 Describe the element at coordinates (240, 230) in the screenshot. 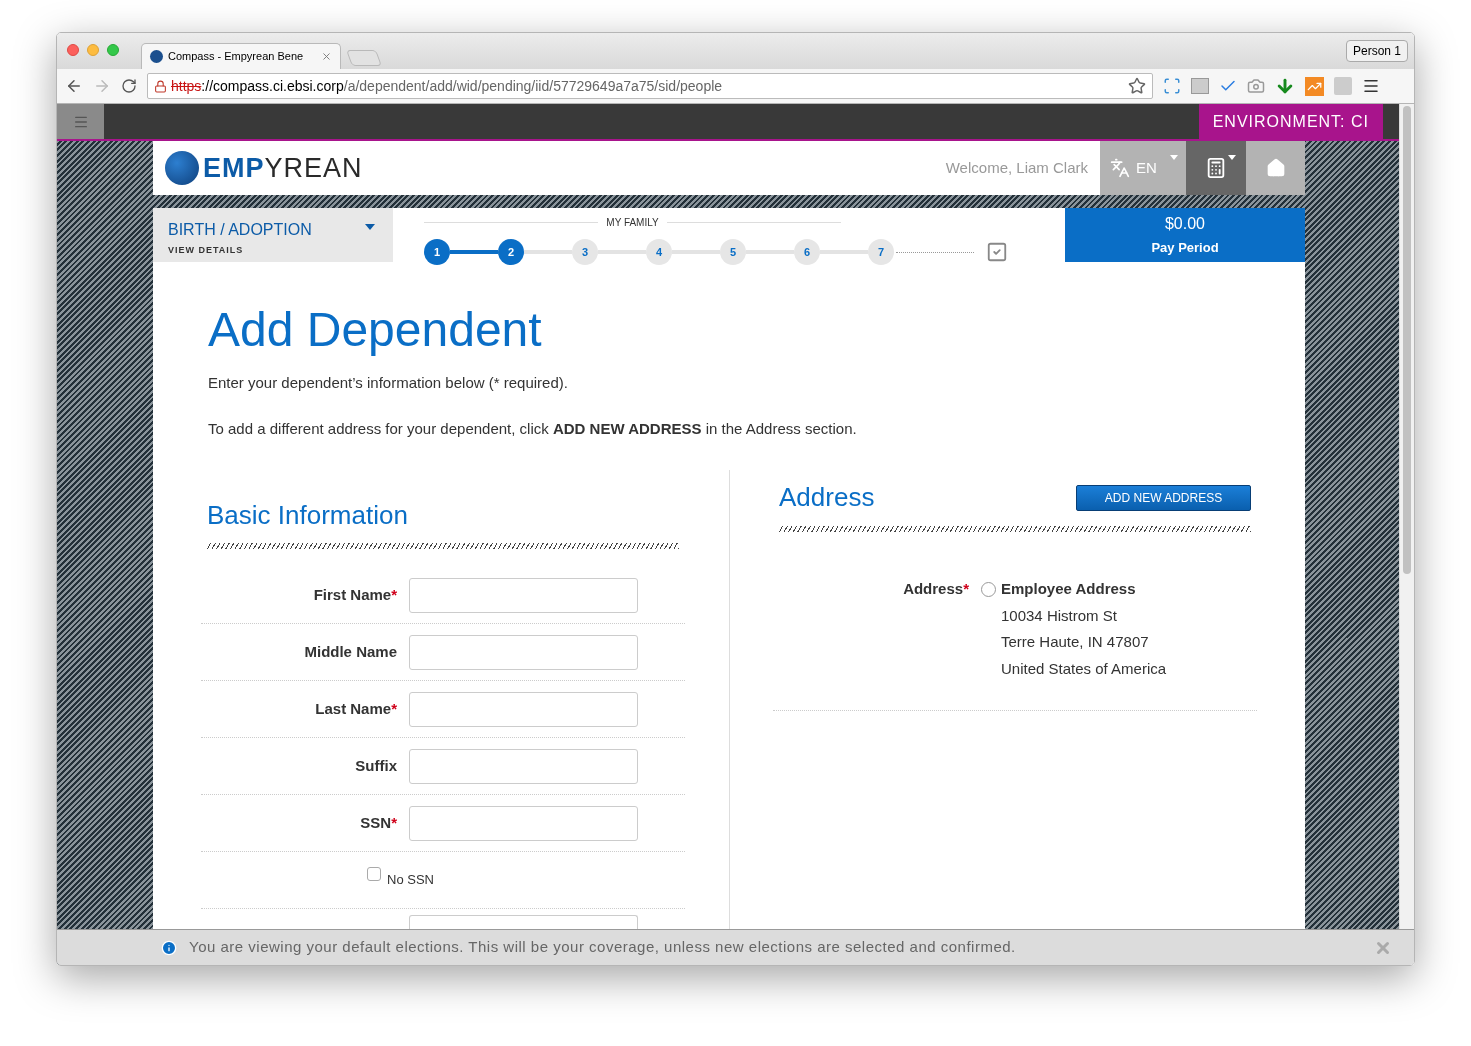

I see `life-event-title: BIRTH / ADOPTION` at that location.